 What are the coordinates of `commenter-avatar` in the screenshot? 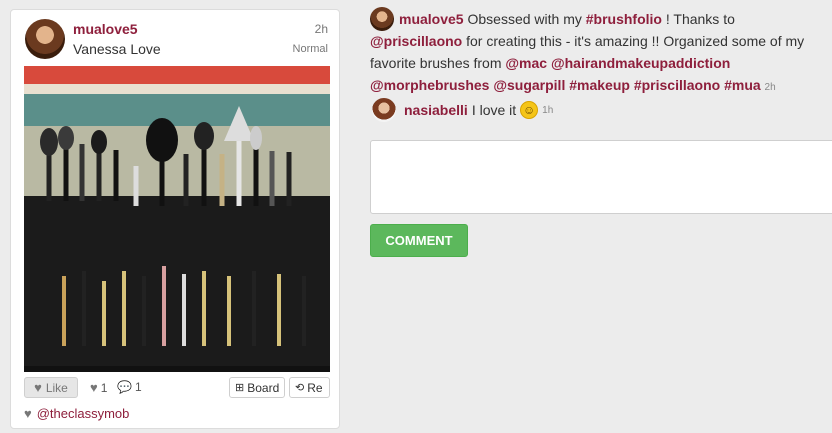 It's located at (384, 110).